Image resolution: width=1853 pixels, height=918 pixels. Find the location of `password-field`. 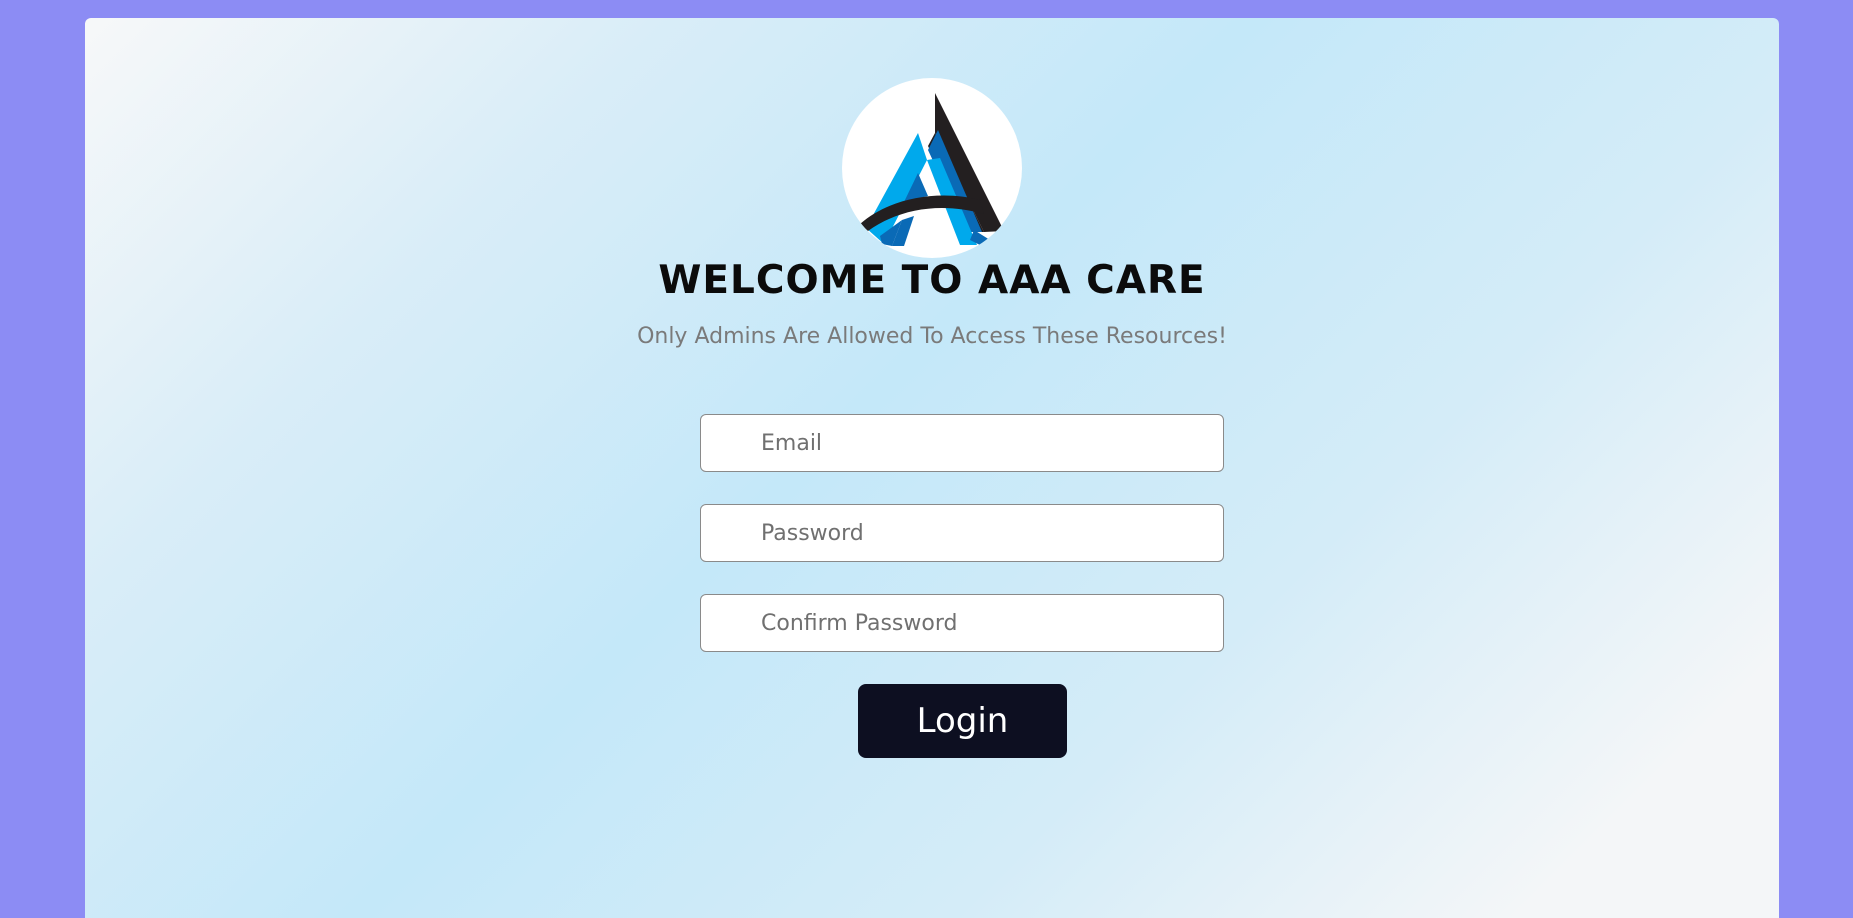

password-field is located at coordinates (962, 533).